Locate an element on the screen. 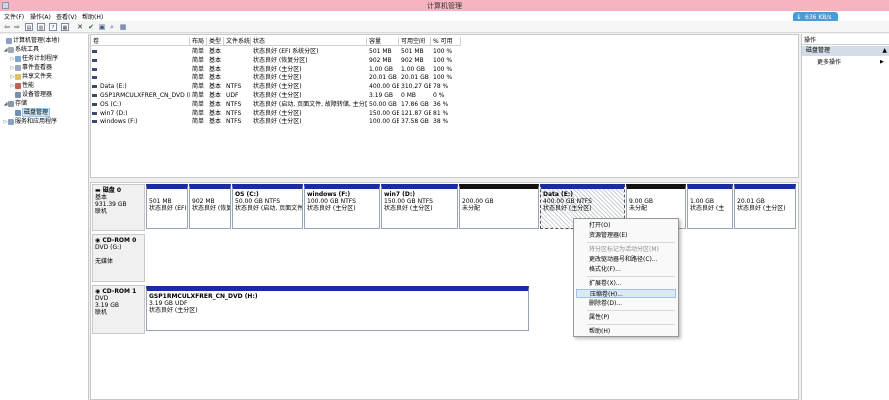  menu-help: 帮助(H) is located at coordinates (92, 16).